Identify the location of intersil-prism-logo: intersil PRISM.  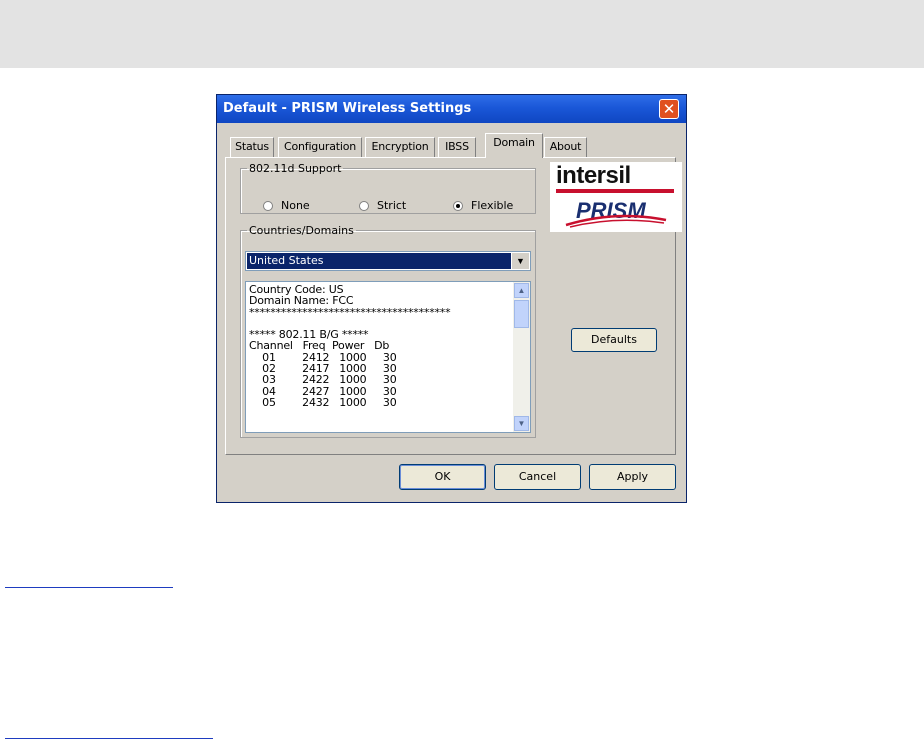
(616, 197).